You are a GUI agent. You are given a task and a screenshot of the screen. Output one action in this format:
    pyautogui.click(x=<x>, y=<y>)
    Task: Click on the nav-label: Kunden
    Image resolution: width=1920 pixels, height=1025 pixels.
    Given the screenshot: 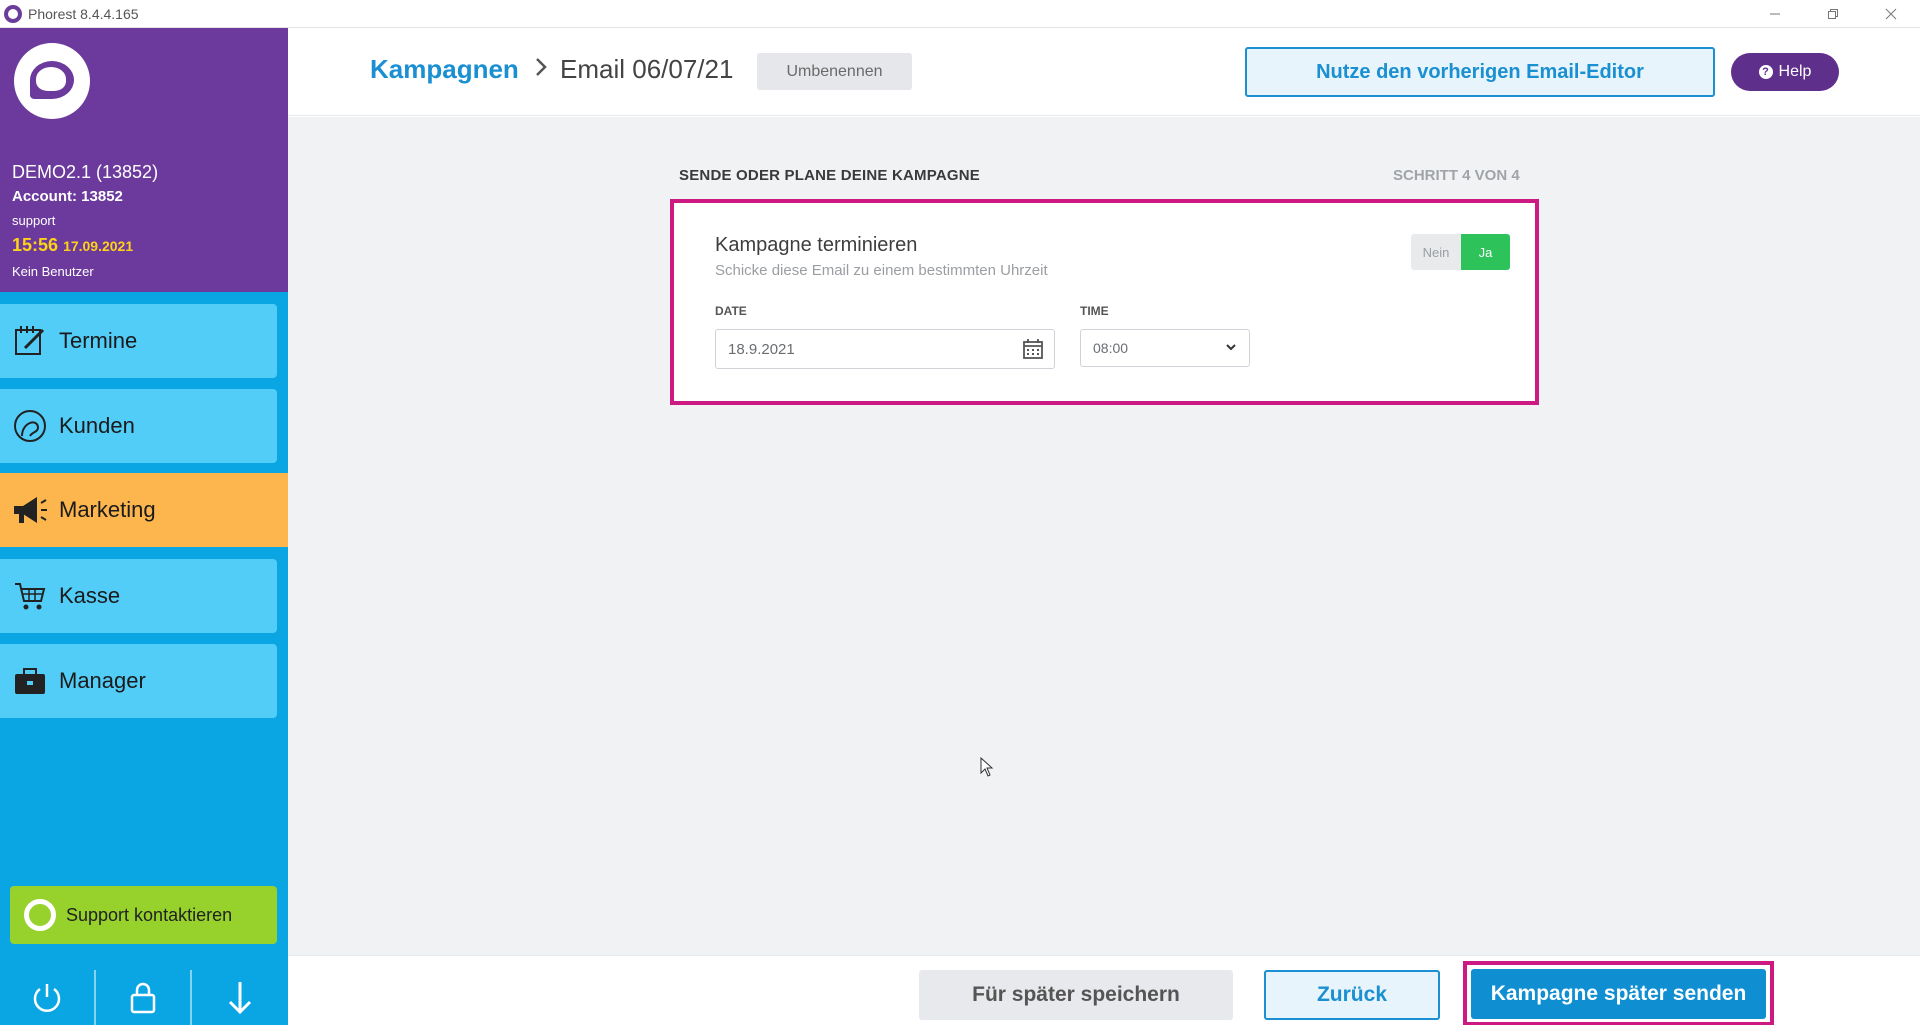 What is the action you would take?
    pyautogui.click(x=97, y=425)
    